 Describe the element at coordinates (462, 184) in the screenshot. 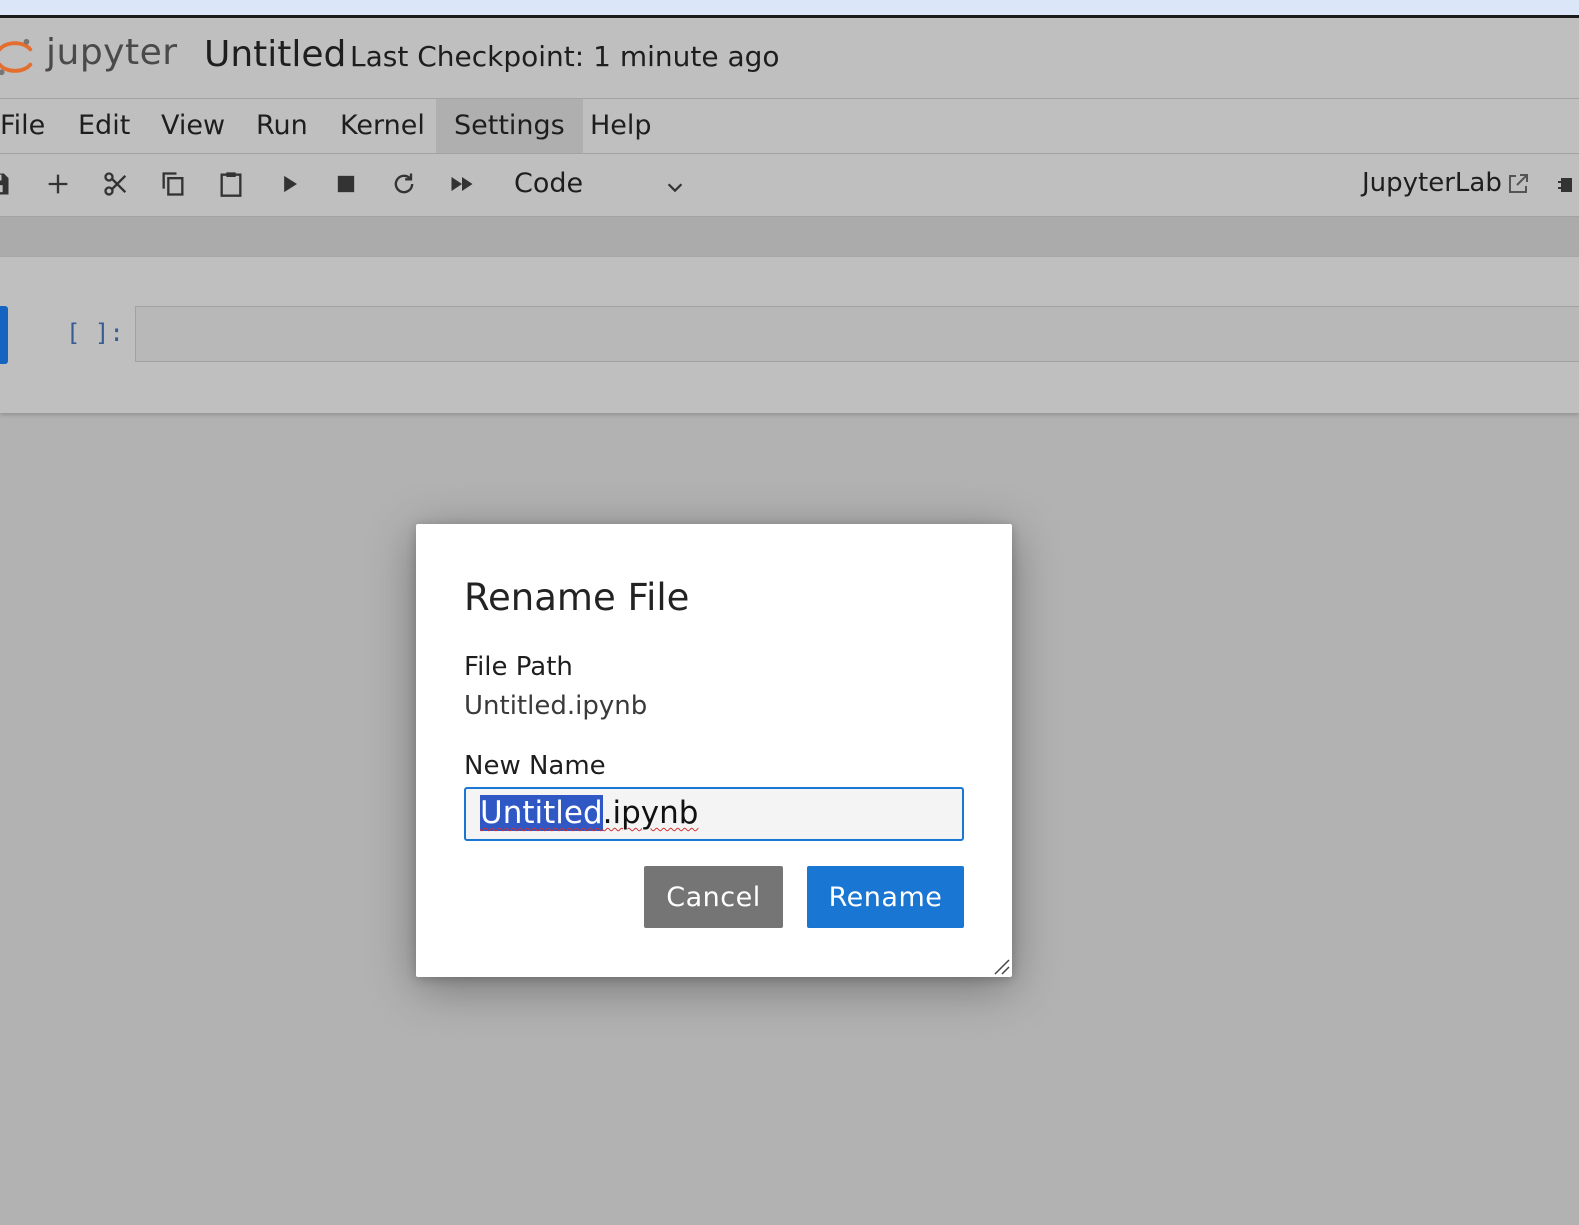

I see `fast-forward-icon` at that location.